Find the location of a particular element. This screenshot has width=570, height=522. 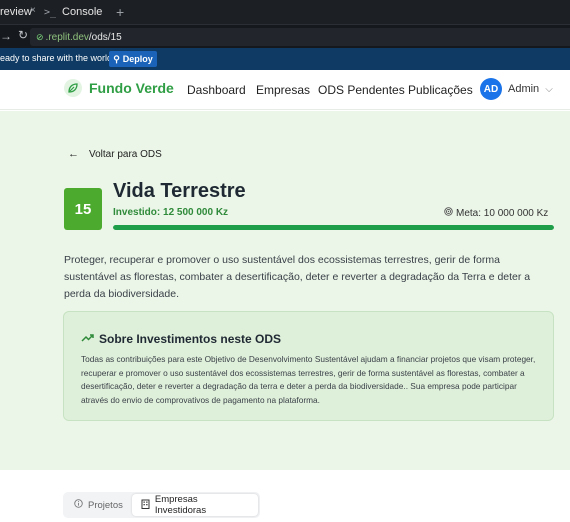

investment-progress-bar is located at coordinates (333, 227).